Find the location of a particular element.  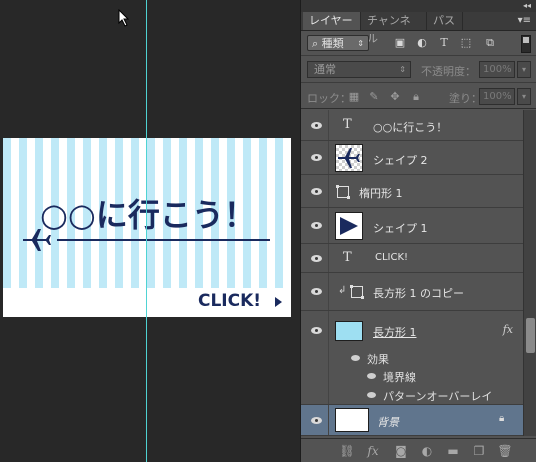

mouse-cursor-icon is located at coordinates (124, 18).